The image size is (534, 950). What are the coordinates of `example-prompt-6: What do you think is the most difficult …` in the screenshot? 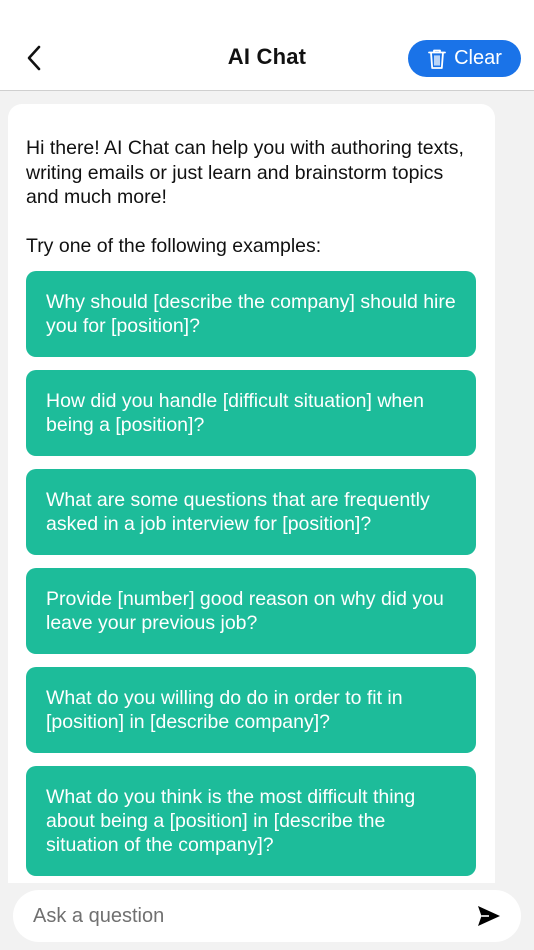 It's located at (251, 820).